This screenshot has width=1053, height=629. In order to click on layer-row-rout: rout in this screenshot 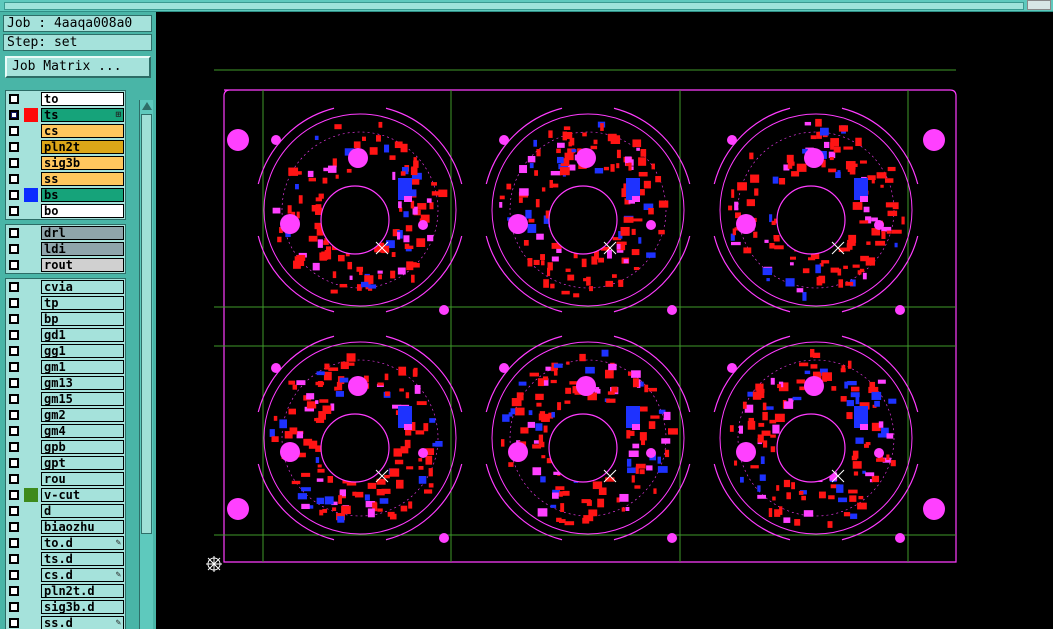, I will do `click(65, 265)`.